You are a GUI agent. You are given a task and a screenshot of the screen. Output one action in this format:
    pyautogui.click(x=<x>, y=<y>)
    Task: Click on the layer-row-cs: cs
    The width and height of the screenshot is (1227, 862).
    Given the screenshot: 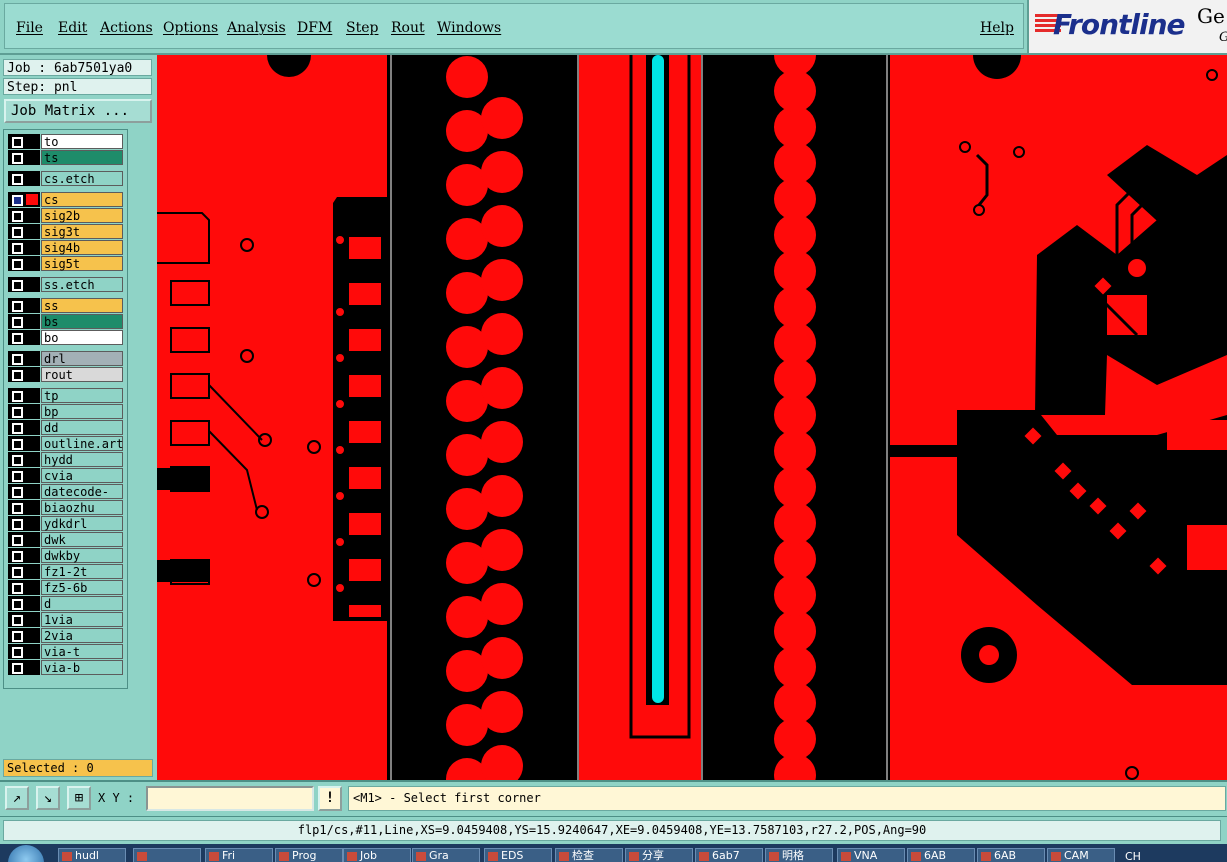 What is the action you would take?
    pyautogui.click(x=67, y=199)
    